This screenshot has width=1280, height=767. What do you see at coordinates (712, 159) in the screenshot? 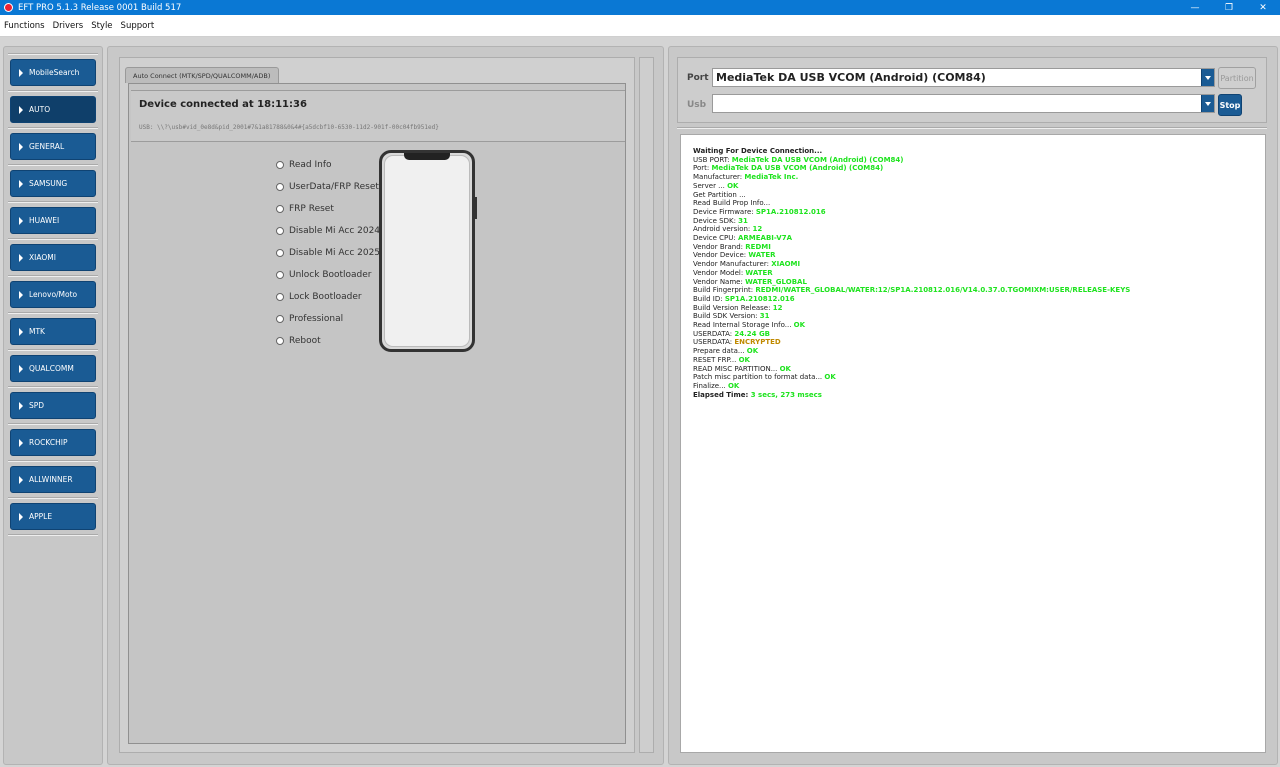
I see `log-key: USB PORT:` at bounding box center [712, 159].